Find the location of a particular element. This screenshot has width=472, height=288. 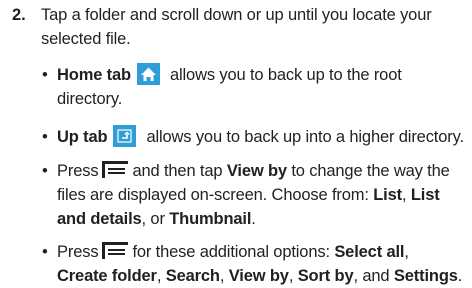

view-by-mid-text: and then tap is located at coordinates (177, 171).